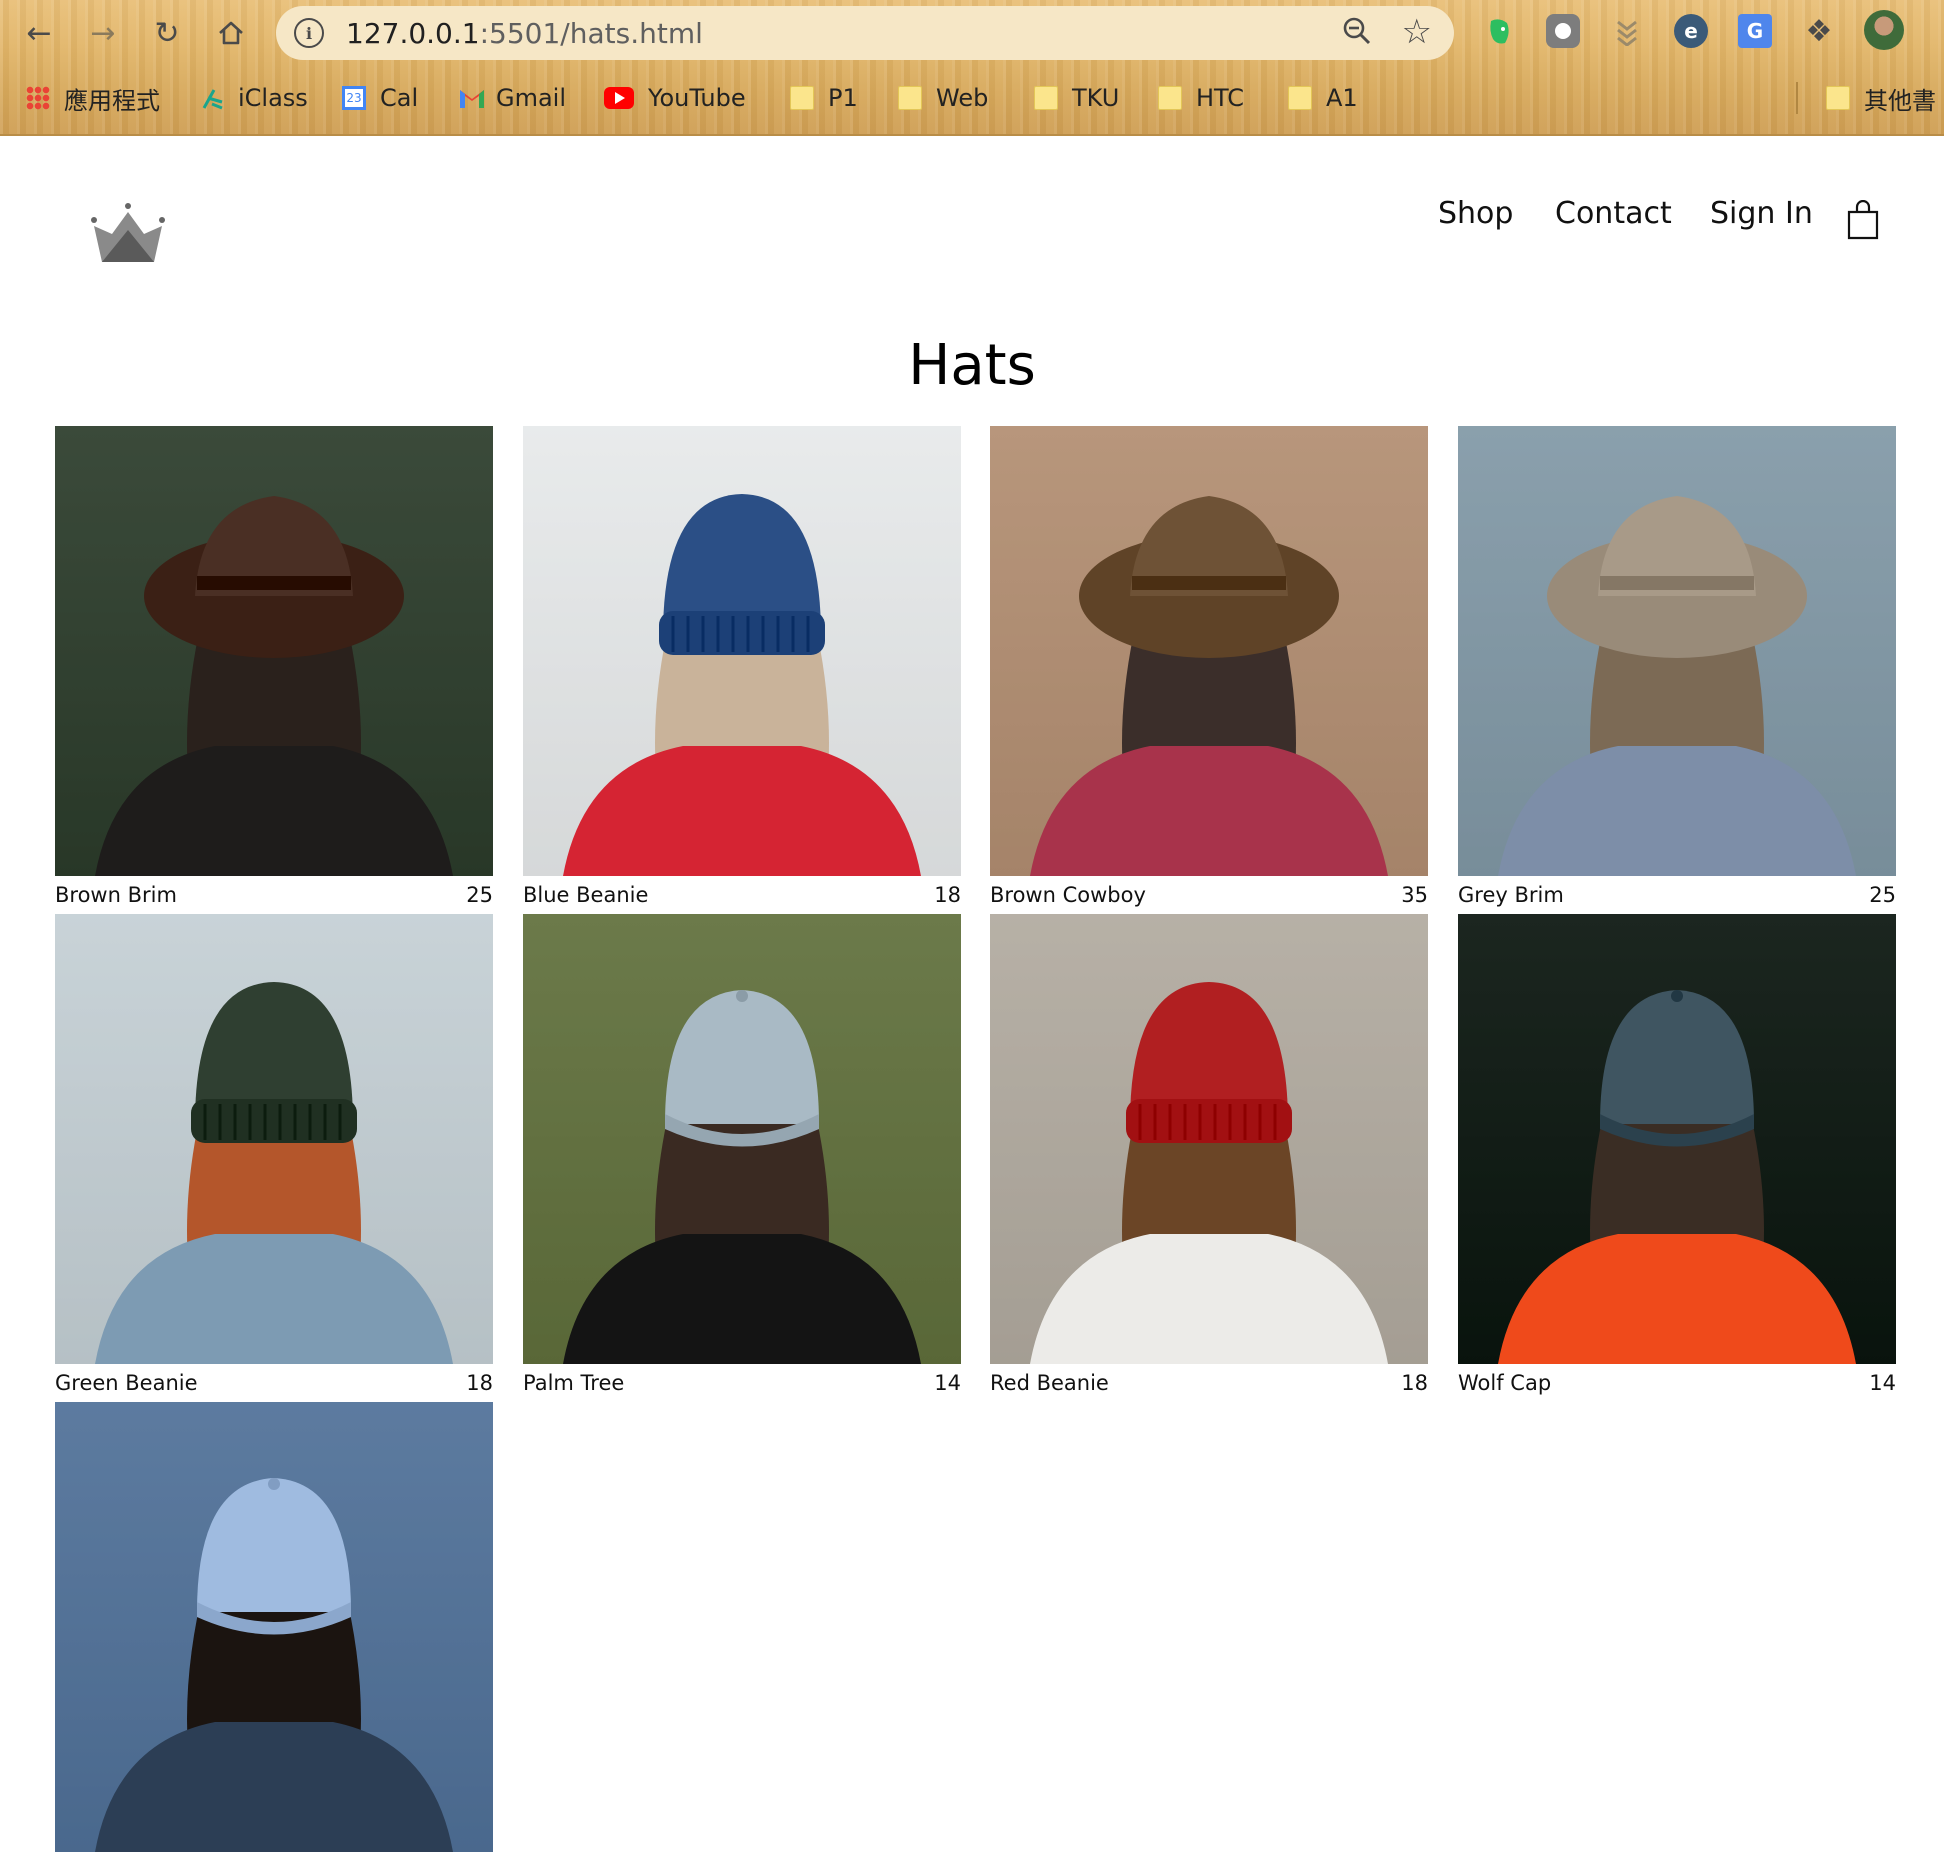  I want to click on bookmark-label: 其他書, so click(1900, 100).